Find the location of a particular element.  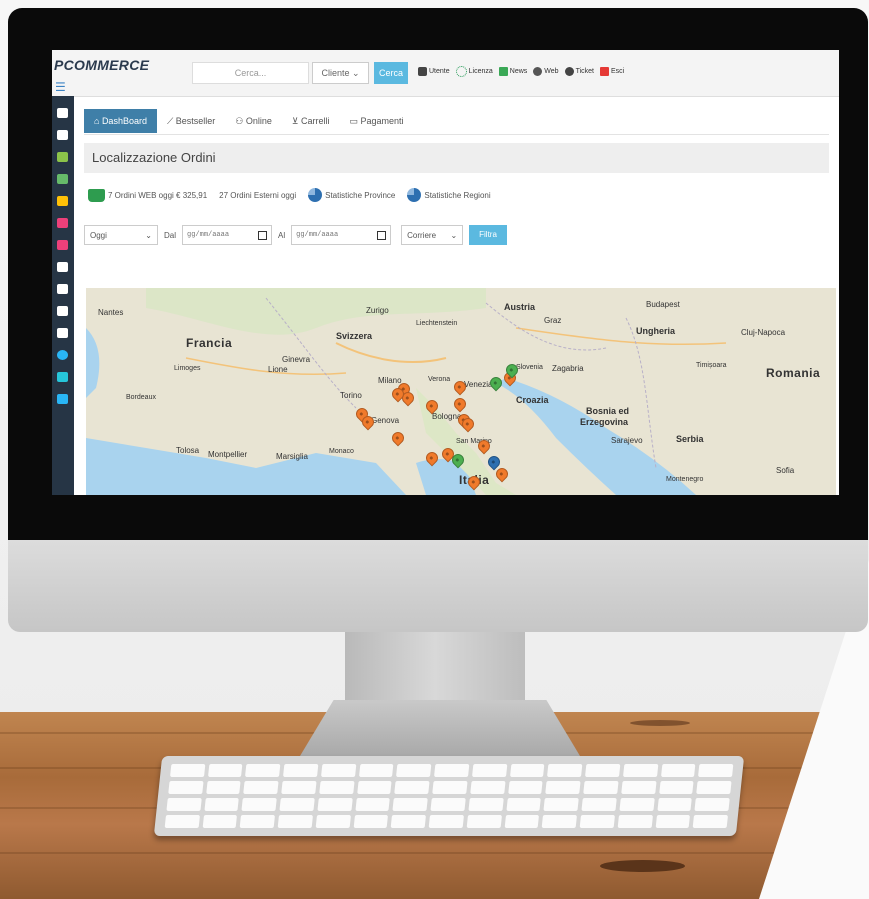

megaphone-icon is located at coordinates (62, 399).